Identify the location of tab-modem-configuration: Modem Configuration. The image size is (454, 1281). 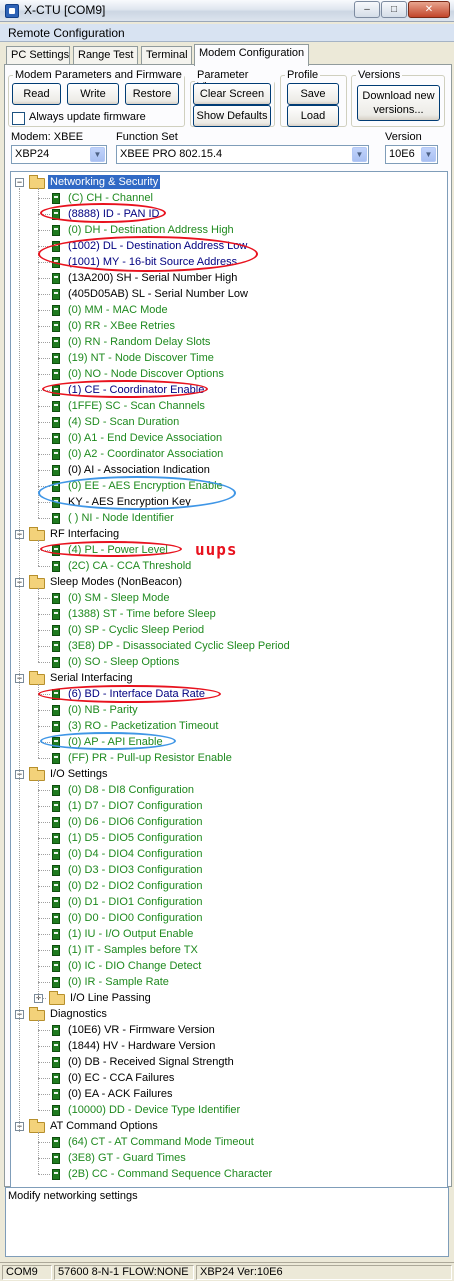
(251, 55).